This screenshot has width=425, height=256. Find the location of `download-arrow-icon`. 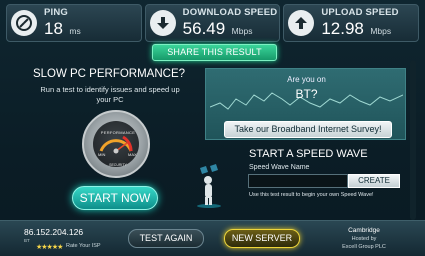

download-arrow-icon is located at coordinates (162, 23).